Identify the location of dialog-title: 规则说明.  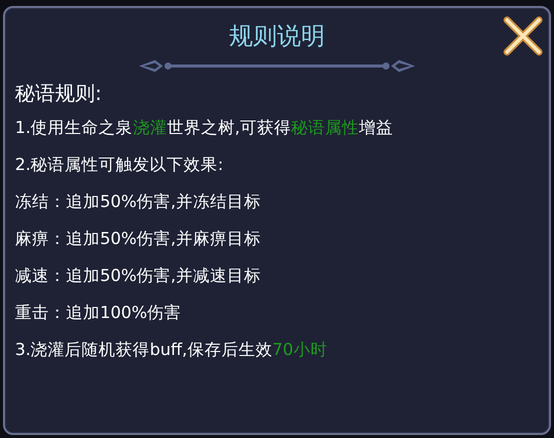
(277, 36).